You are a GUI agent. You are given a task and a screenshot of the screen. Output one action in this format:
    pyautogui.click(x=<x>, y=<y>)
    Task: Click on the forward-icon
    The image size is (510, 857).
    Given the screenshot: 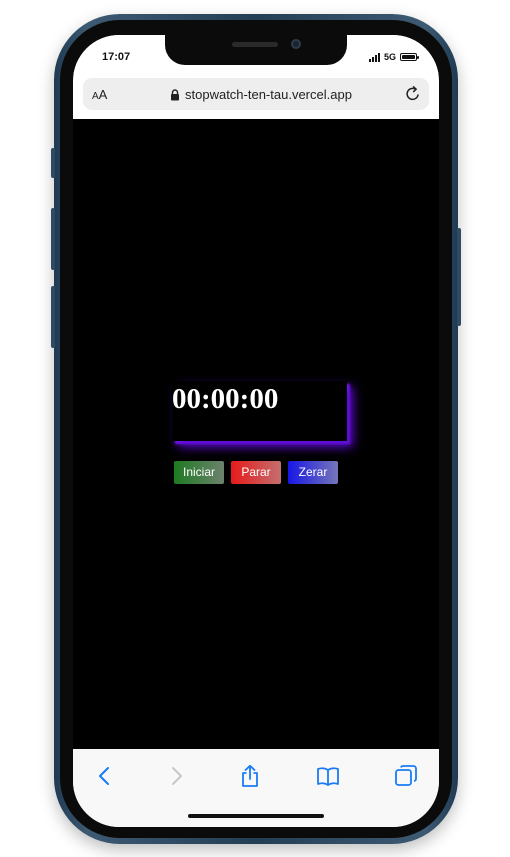 What is the action you would take?
    pyautogui.click(x=176, y=776)
    